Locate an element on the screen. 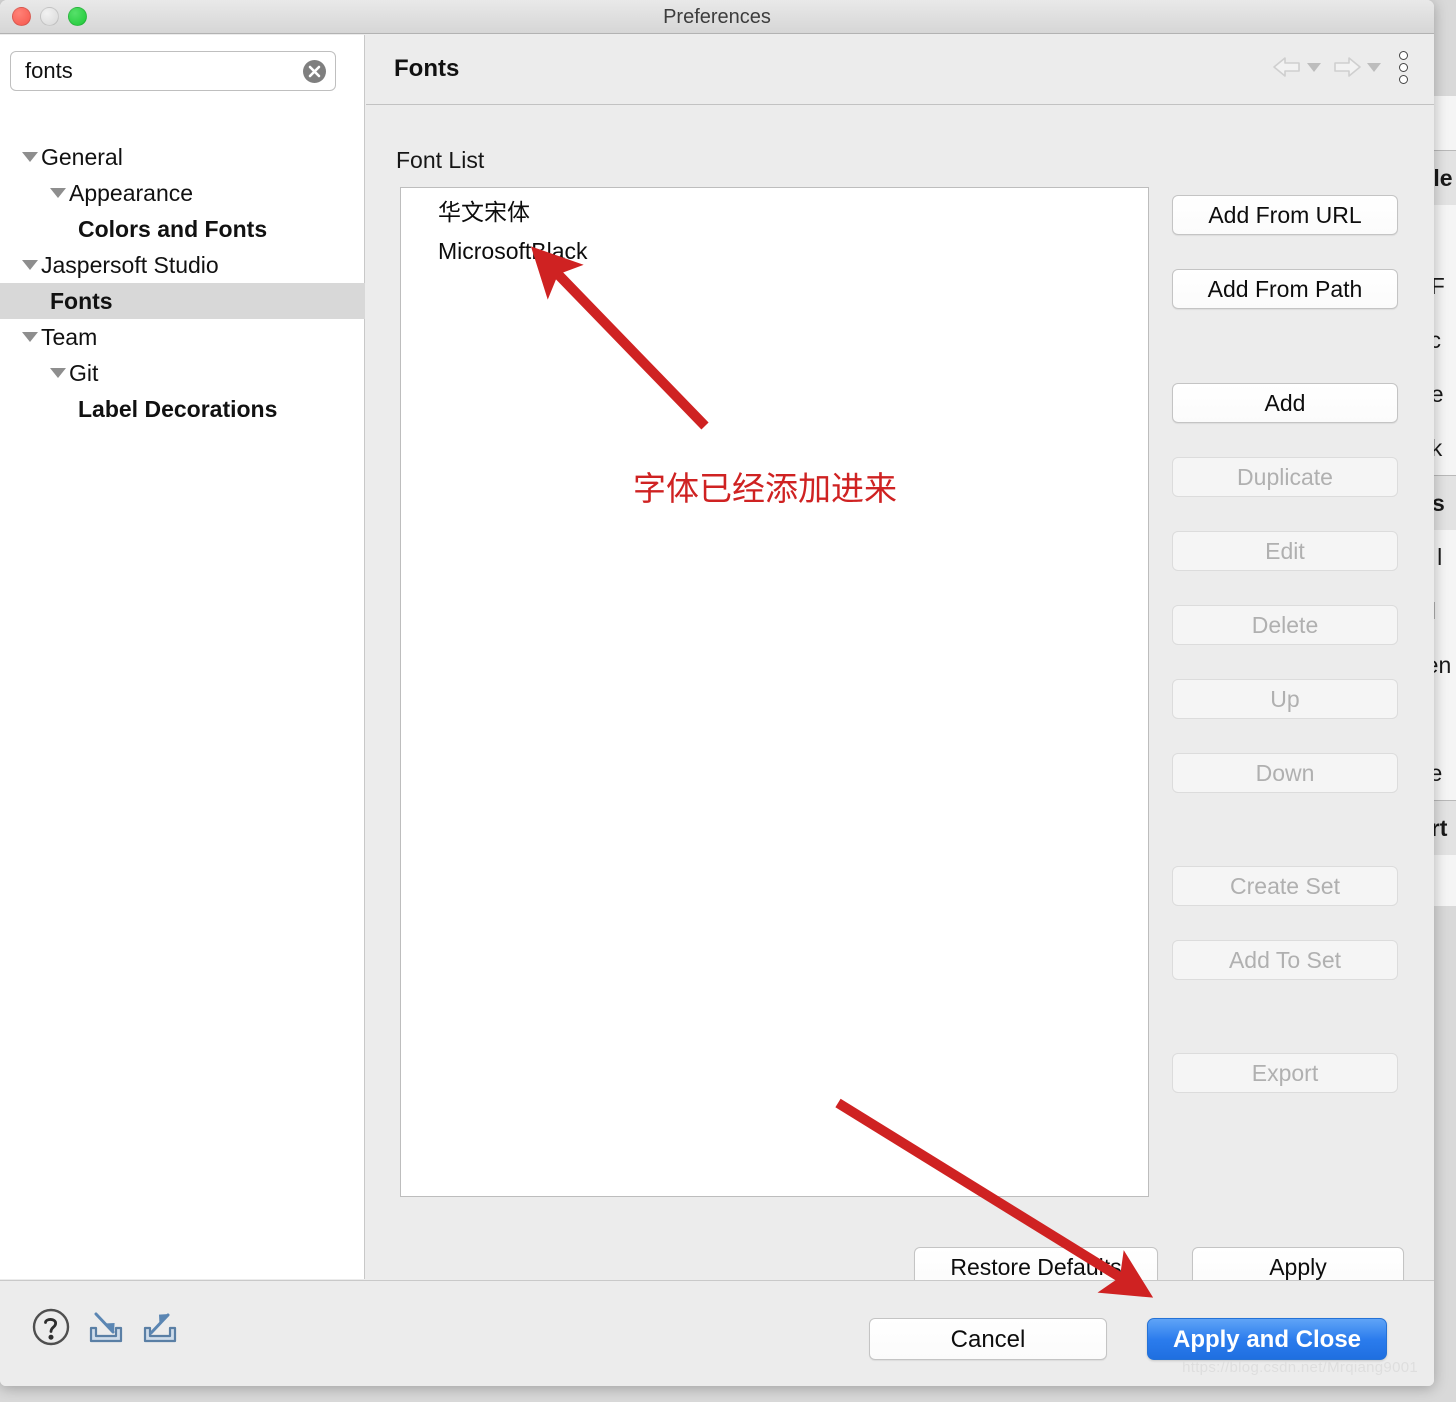 The height and width of the screenshot is (1402, 1456). add-from-url-button: Add From URL is located at coordinates (1285, 215).